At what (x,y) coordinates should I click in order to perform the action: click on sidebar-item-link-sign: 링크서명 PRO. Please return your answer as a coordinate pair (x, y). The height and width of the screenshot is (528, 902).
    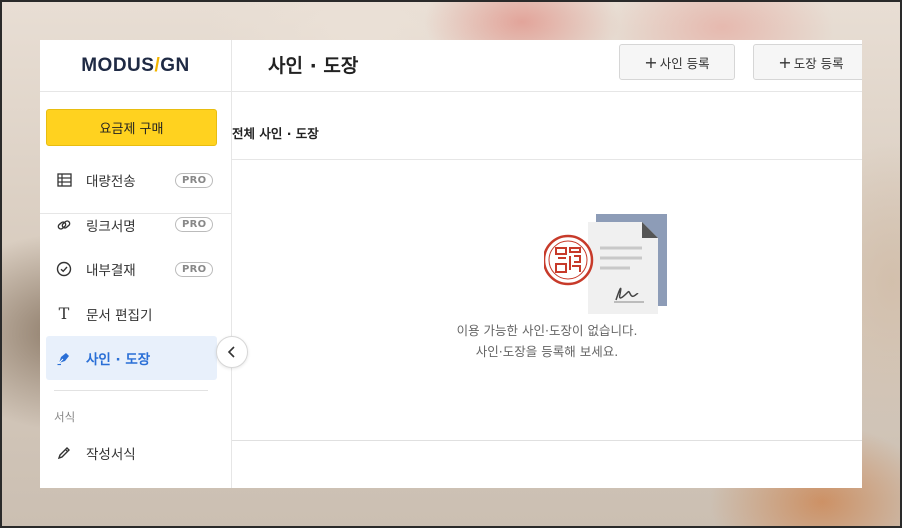
    Looking at the image, I should click on (136, 225).